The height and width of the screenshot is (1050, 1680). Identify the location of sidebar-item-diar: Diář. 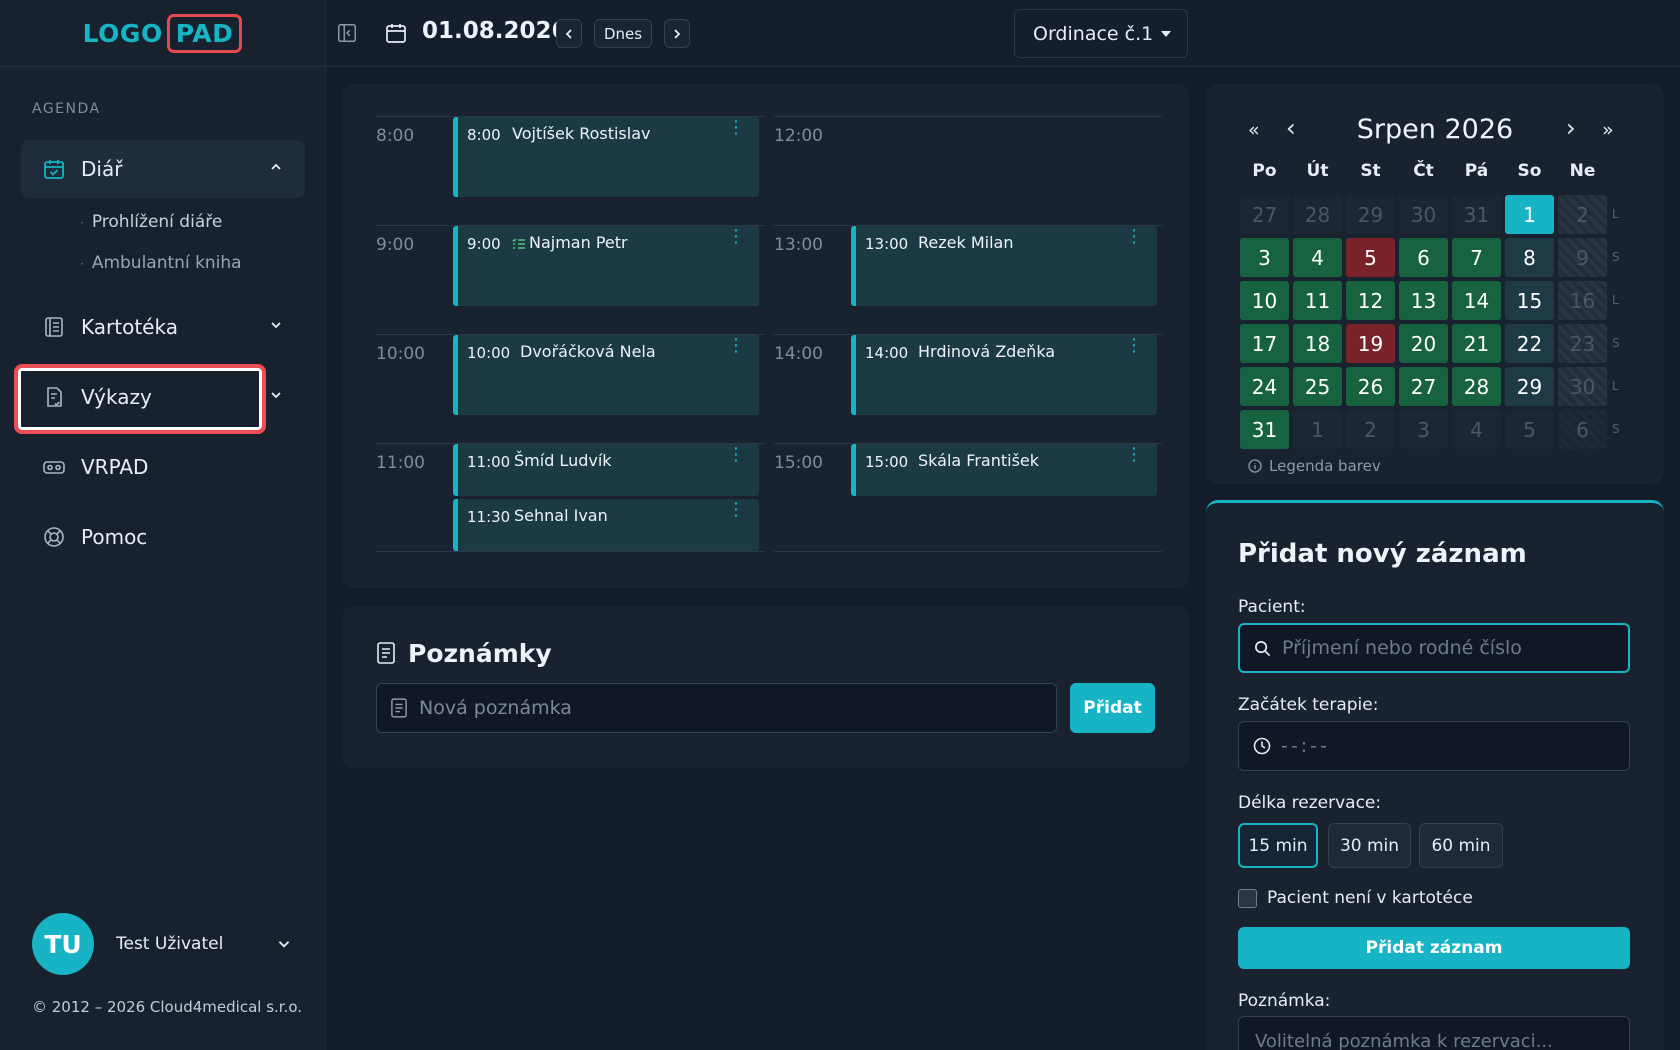
(163, 169).